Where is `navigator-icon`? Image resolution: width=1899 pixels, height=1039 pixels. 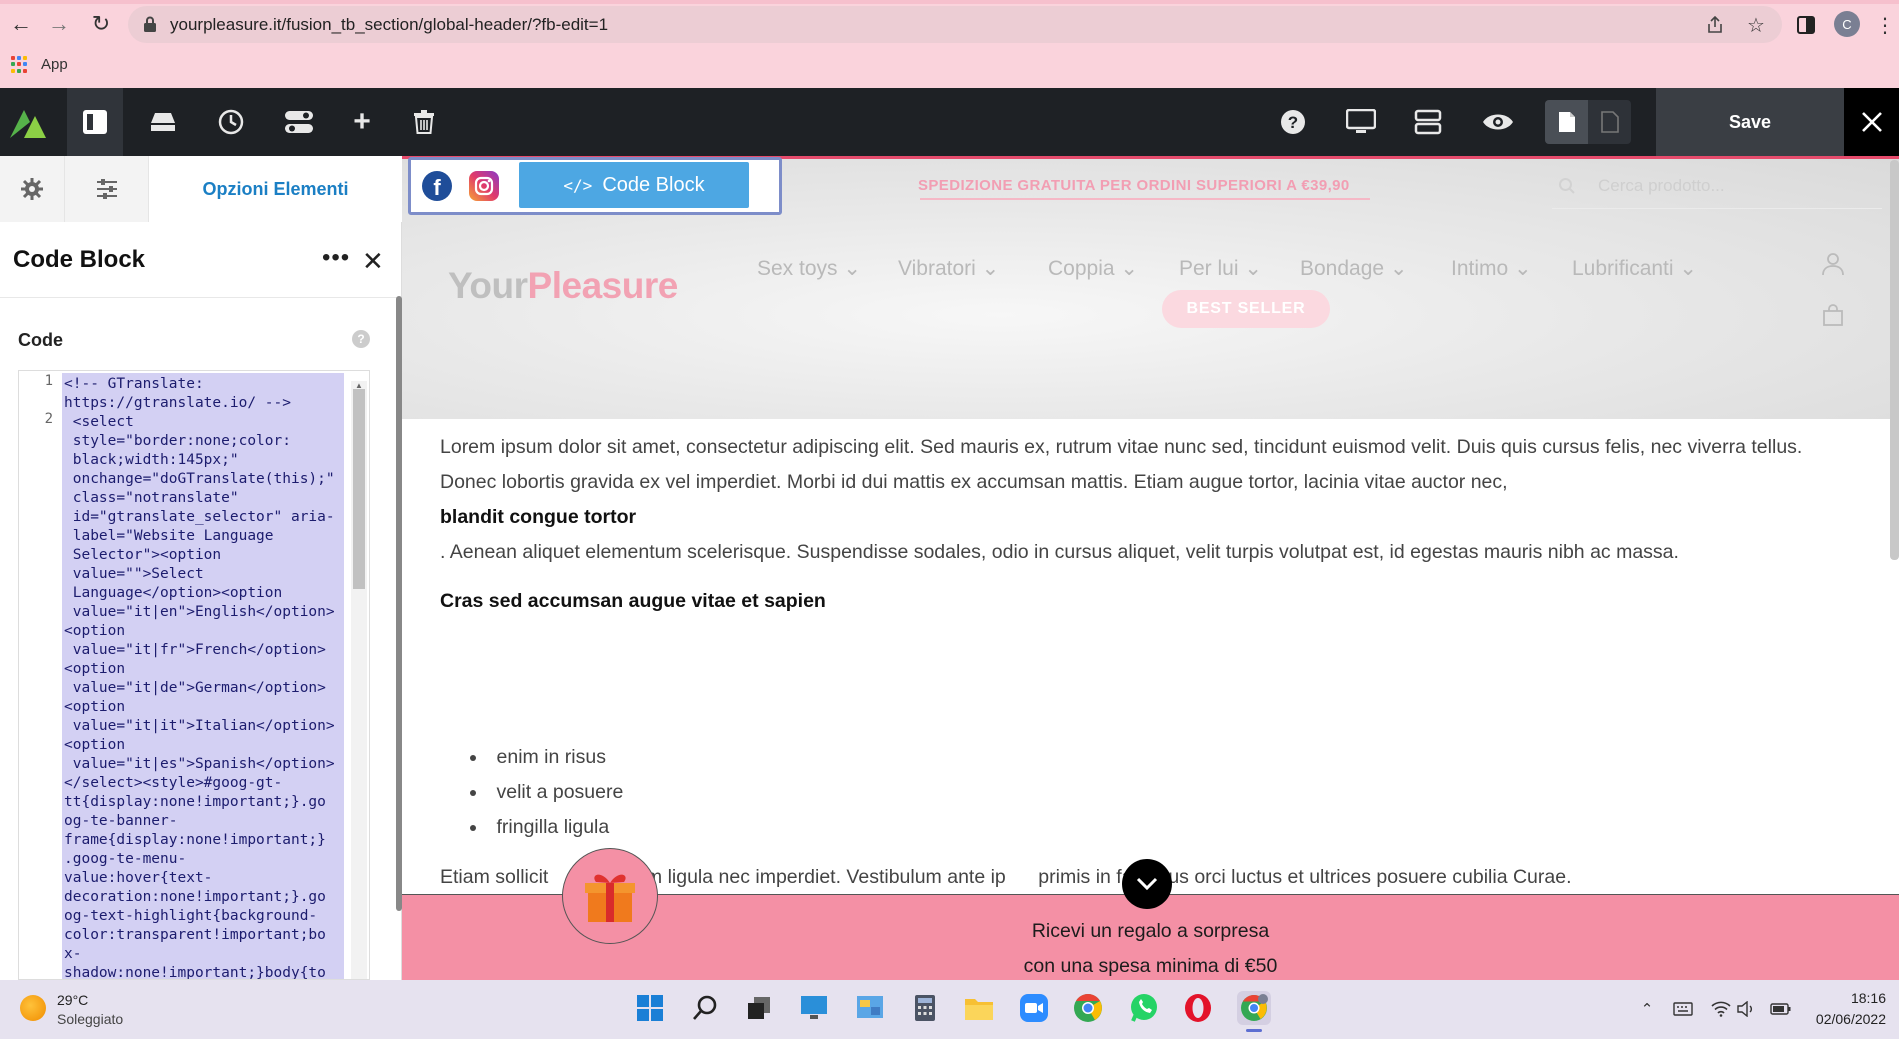 navigator-icon is located at coordinates (1428, 122).